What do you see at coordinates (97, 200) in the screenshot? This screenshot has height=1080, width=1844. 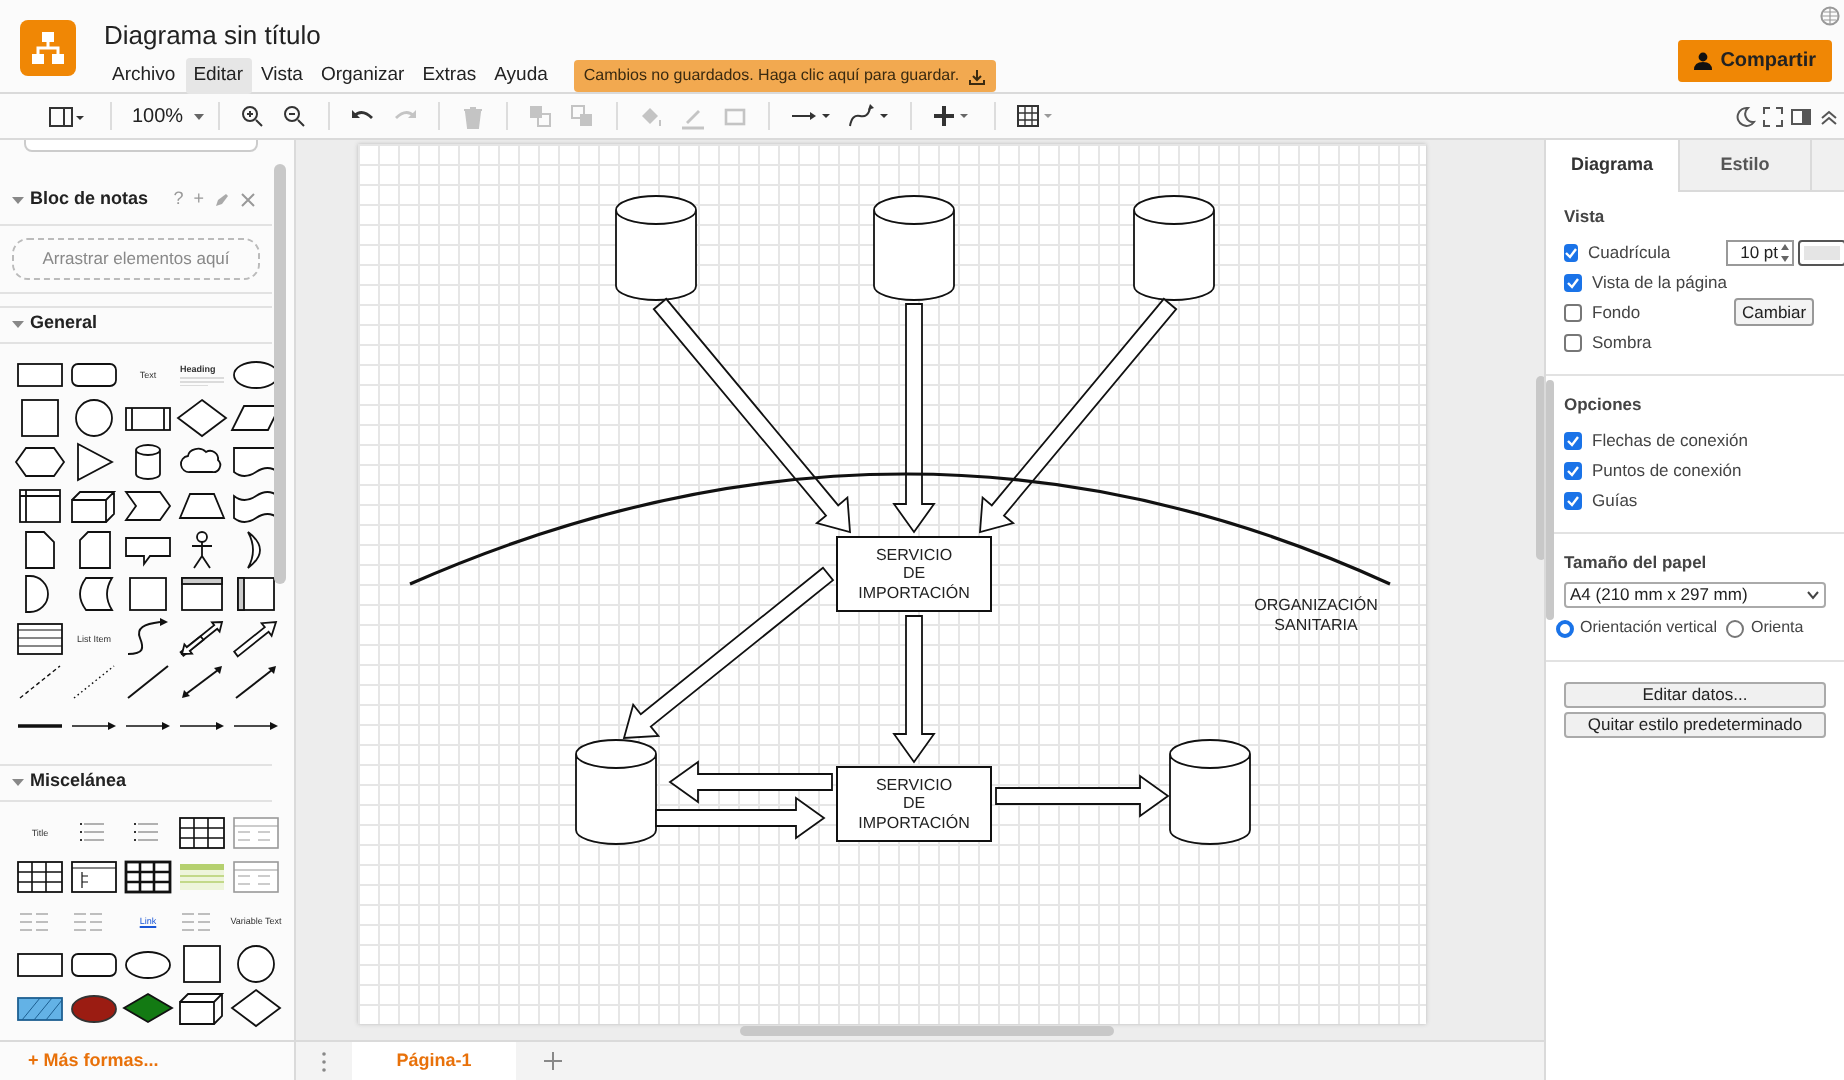 I see `section-title: Bloc de notas` at bounding box center [97, 200].